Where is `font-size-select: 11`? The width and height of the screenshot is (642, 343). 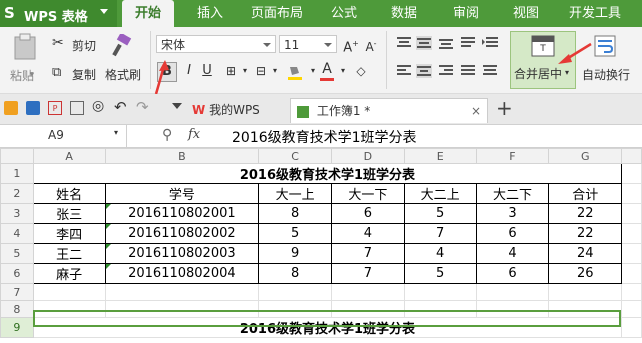 font-size-select: 11 is located at coordinates (308, 44).